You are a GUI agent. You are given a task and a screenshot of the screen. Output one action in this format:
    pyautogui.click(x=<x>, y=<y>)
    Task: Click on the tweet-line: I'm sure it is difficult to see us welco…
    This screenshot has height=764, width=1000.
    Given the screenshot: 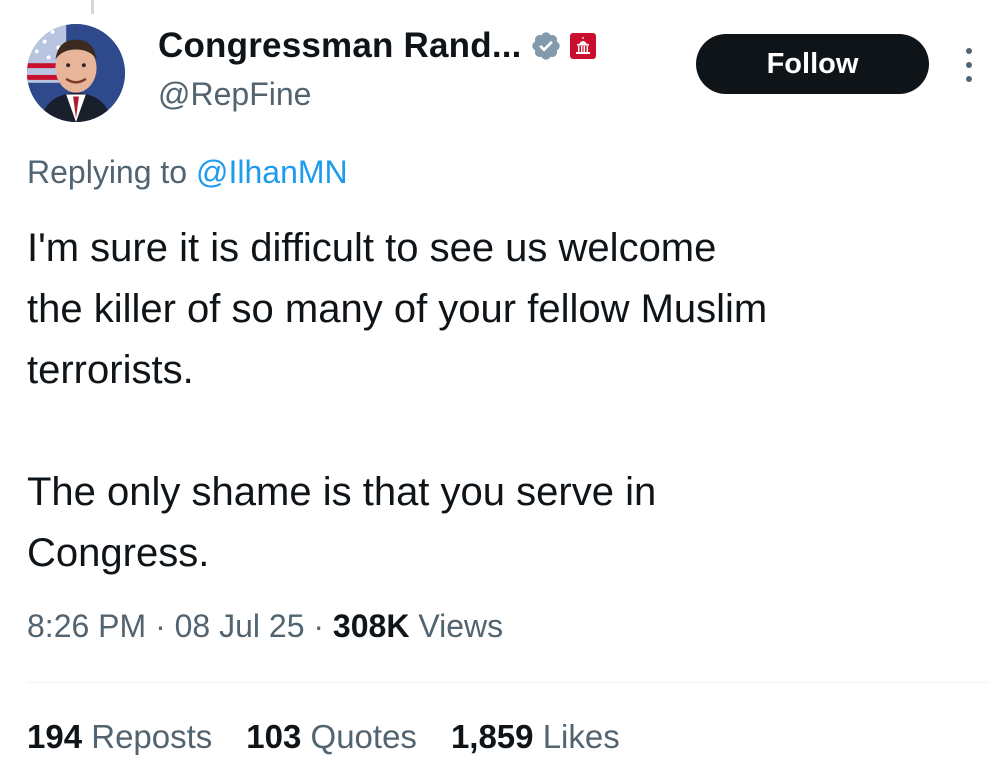 What is the action you would take?
    pyautogui.click(x=372, y=248)
    